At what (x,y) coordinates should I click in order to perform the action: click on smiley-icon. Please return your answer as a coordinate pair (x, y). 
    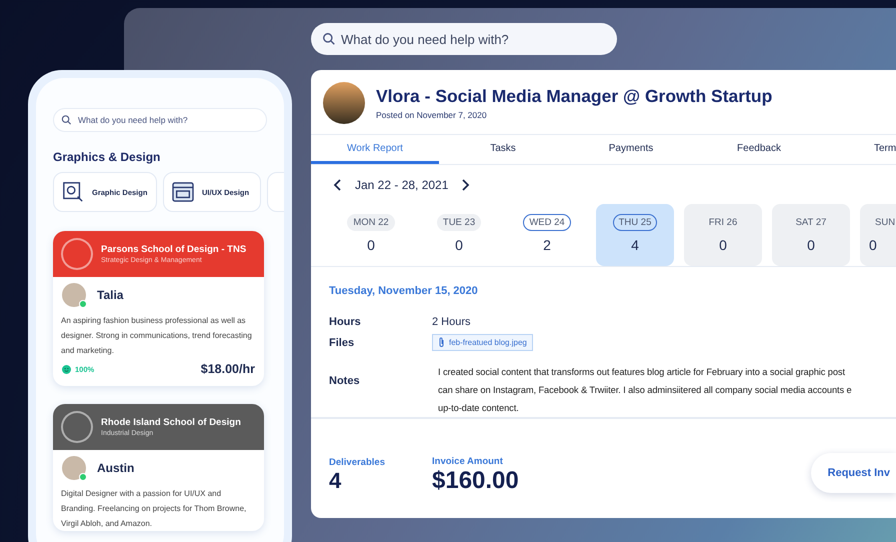
    Looking at the image, I should click on (66, 369).